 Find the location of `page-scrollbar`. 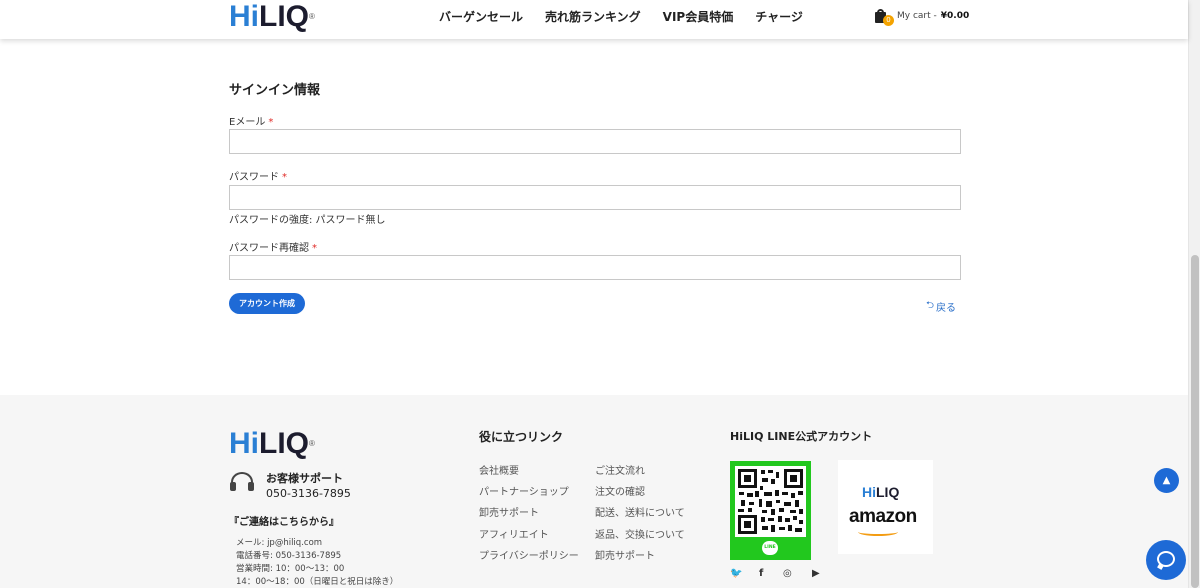

page-scrollbar is located at coordinates (1194, 294).